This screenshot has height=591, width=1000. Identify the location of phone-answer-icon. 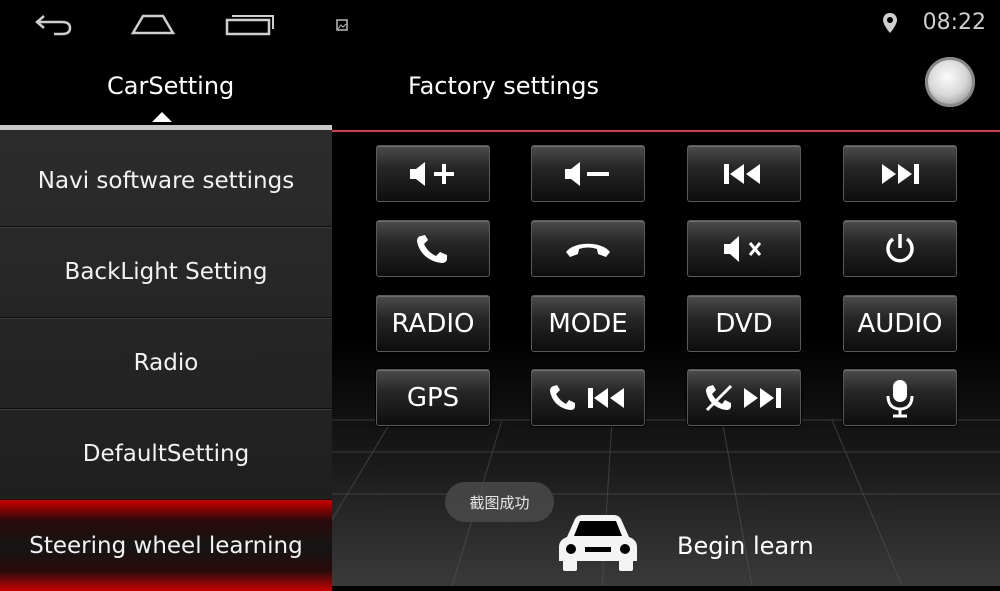
(432, 248).